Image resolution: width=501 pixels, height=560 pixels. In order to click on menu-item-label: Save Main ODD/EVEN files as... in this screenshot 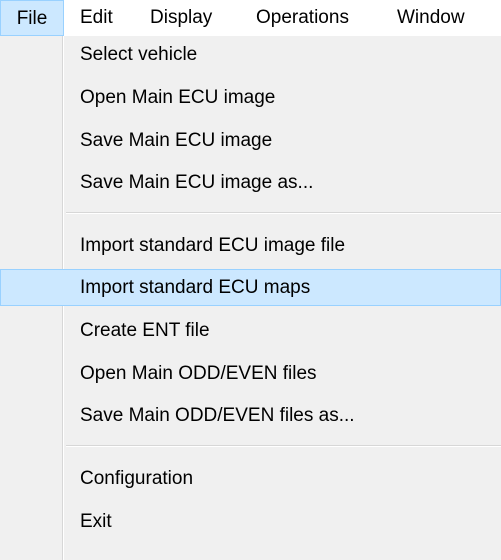, I will do `click(217, 415)`.